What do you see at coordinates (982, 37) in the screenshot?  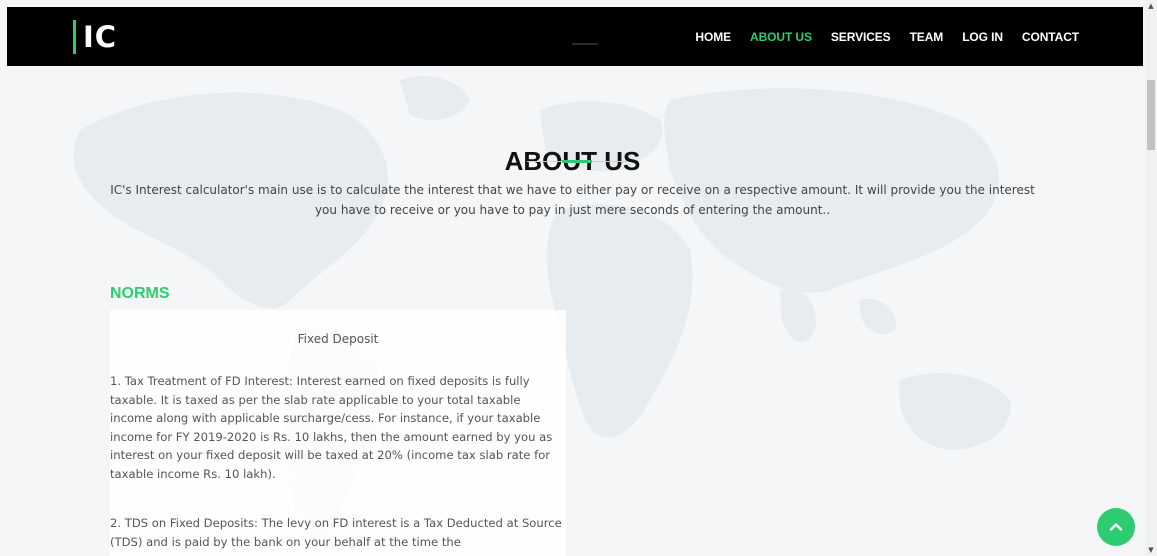 I see `nav-log-in: LOG IN` at bounding box center [982, 37].